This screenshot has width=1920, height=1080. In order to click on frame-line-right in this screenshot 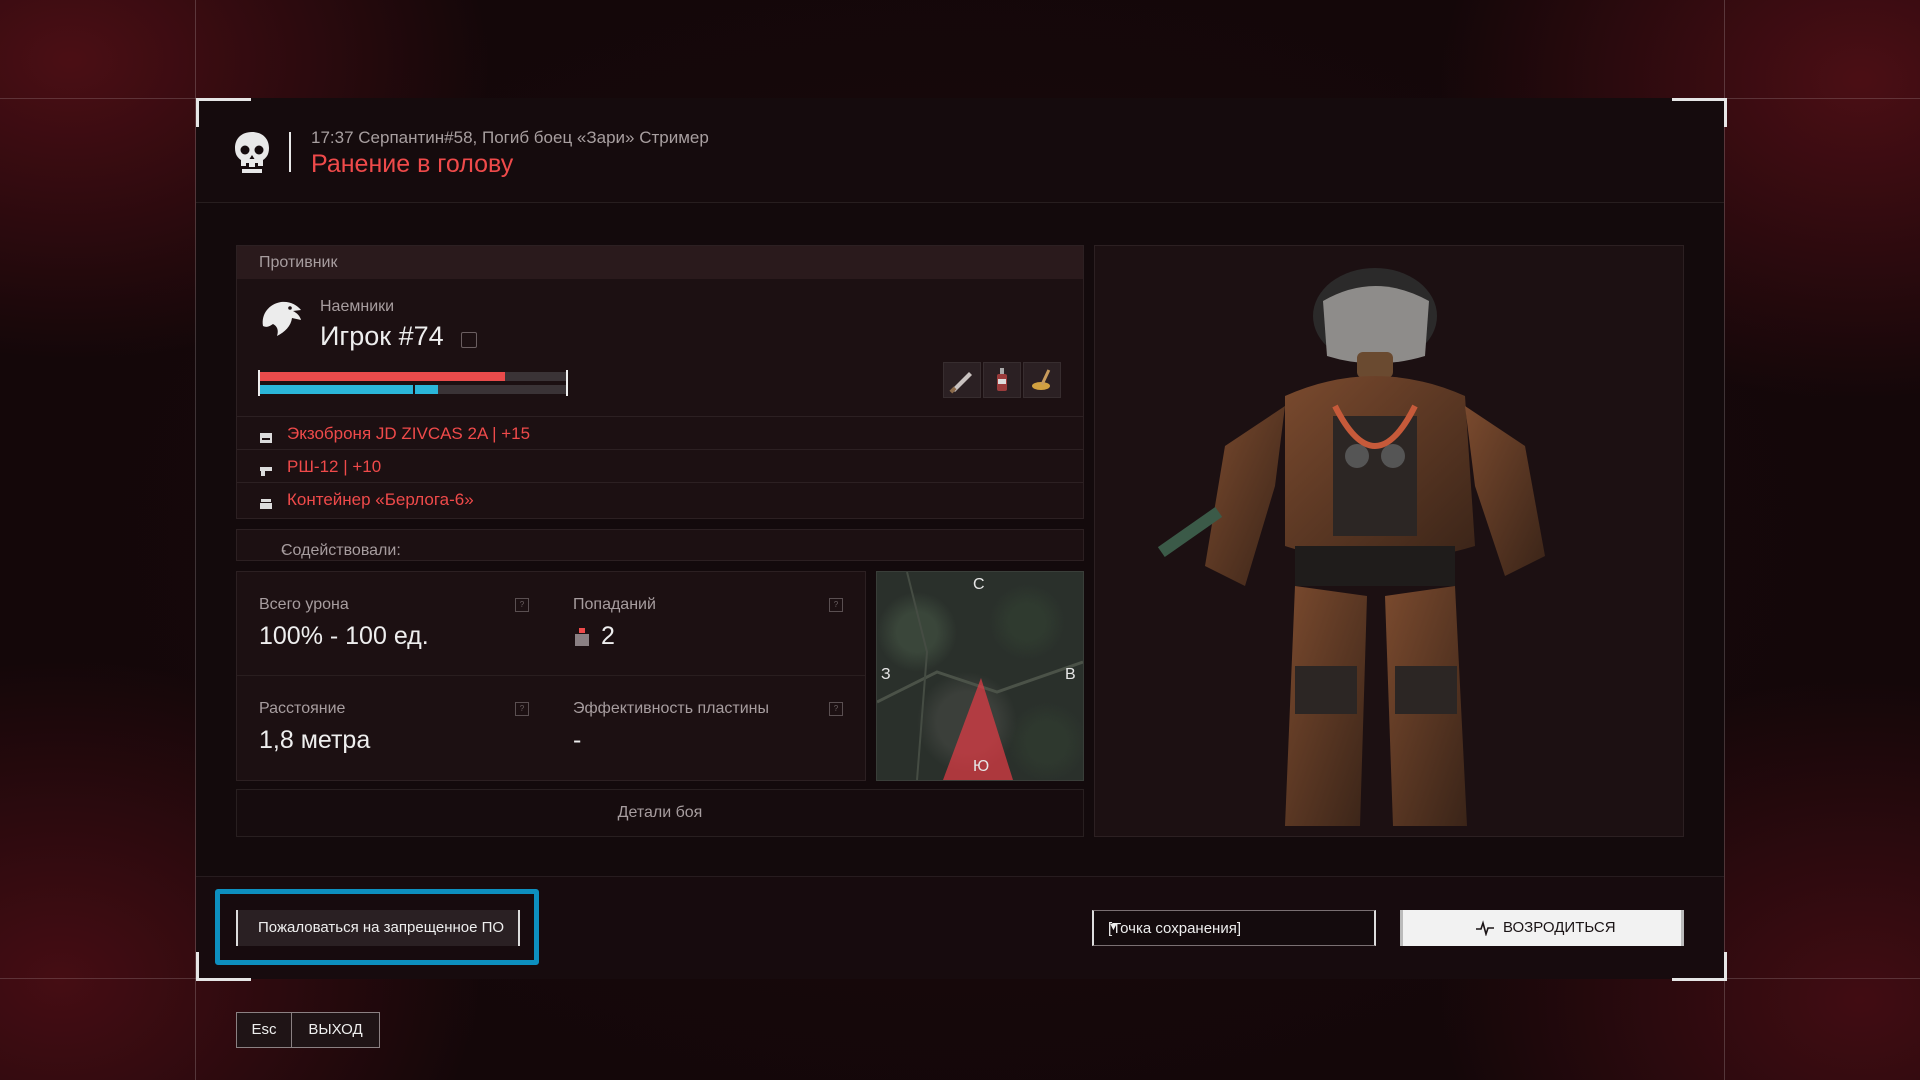, I will do `click(1724, 540)`.